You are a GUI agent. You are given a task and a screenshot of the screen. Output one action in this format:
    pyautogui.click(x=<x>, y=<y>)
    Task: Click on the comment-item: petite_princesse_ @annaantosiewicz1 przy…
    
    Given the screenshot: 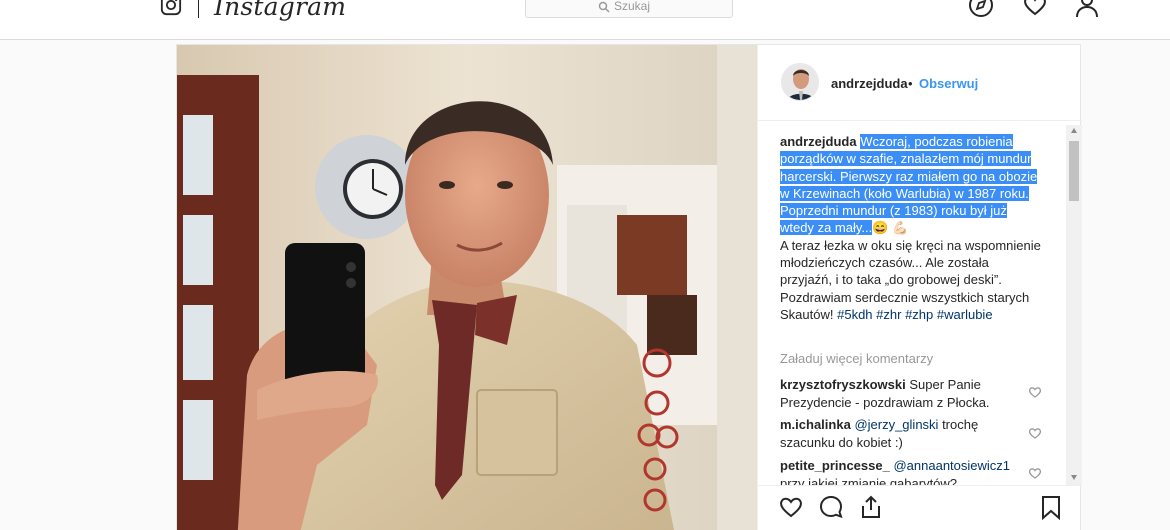 What is the action you would take?
    pyautogui.click(x=900, y=471)
    